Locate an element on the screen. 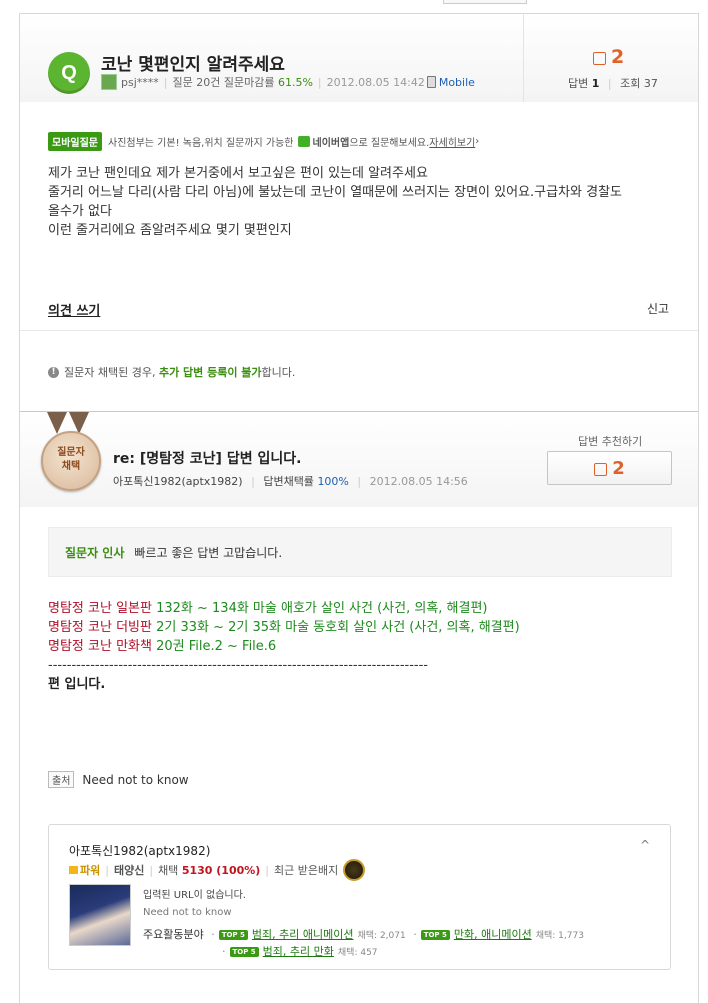 This screenshot has width=708, height=1003. thanks-label: 질문자 인사 is located at coordinates (95, 552).